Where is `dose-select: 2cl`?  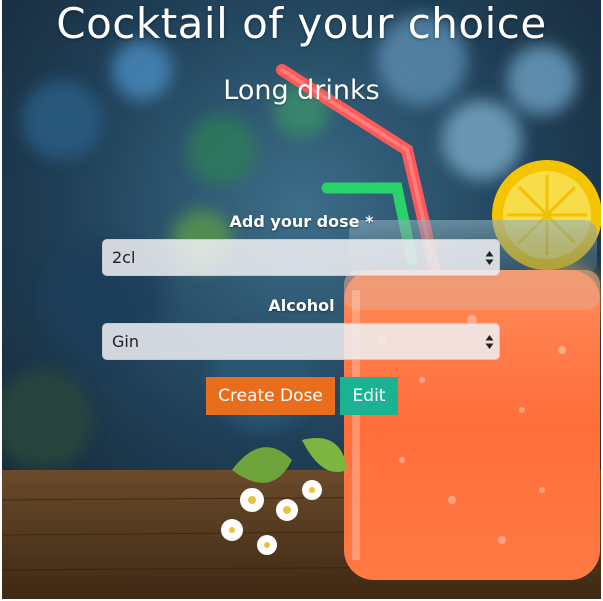
dose-select: 2cl is located at coordinates (301, 257).